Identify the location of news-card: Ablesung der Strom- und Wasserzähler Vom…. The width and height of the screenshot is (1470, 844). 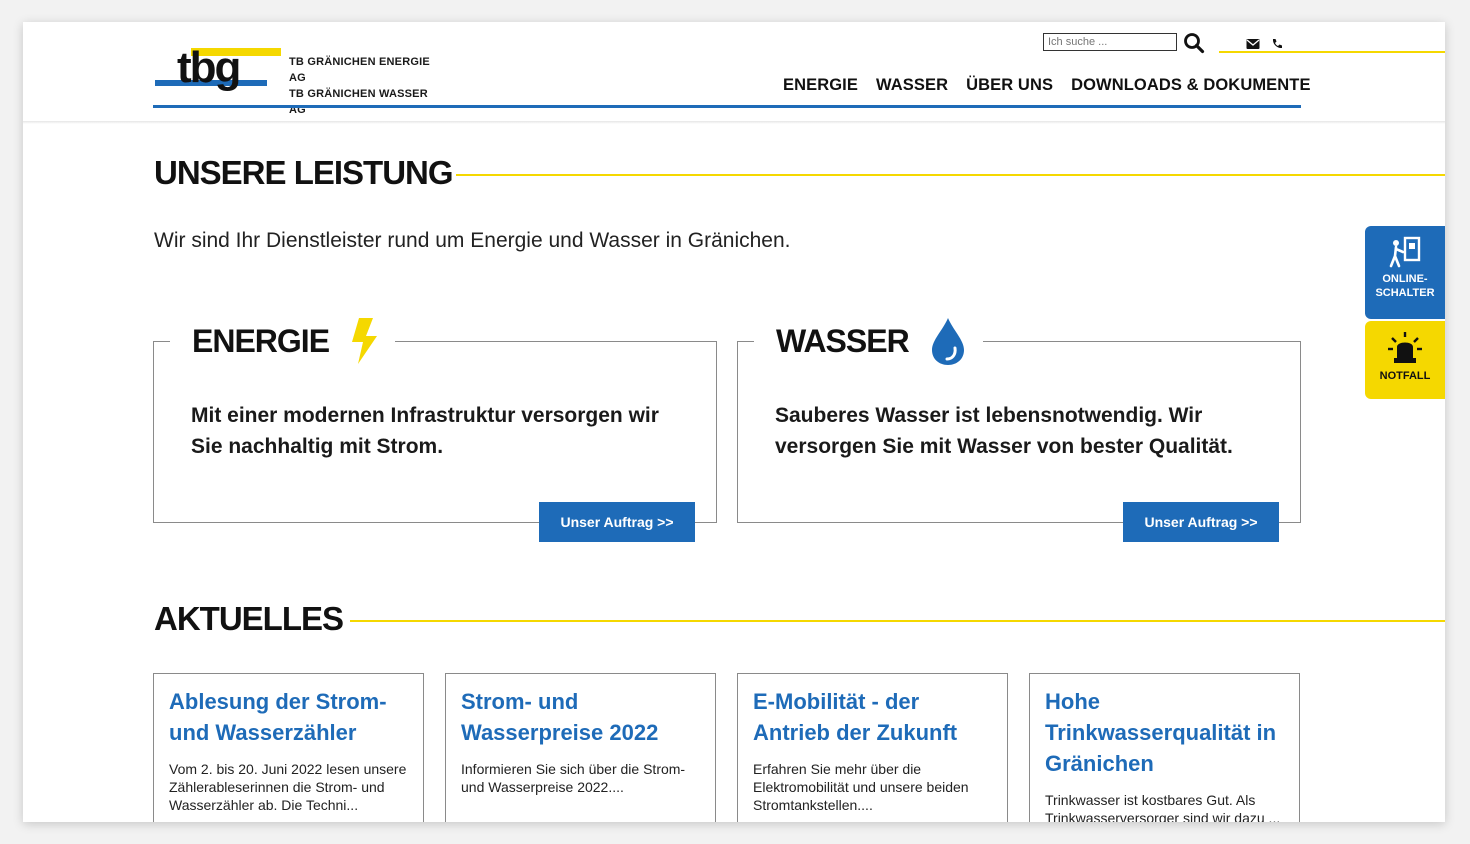
(288, 747).